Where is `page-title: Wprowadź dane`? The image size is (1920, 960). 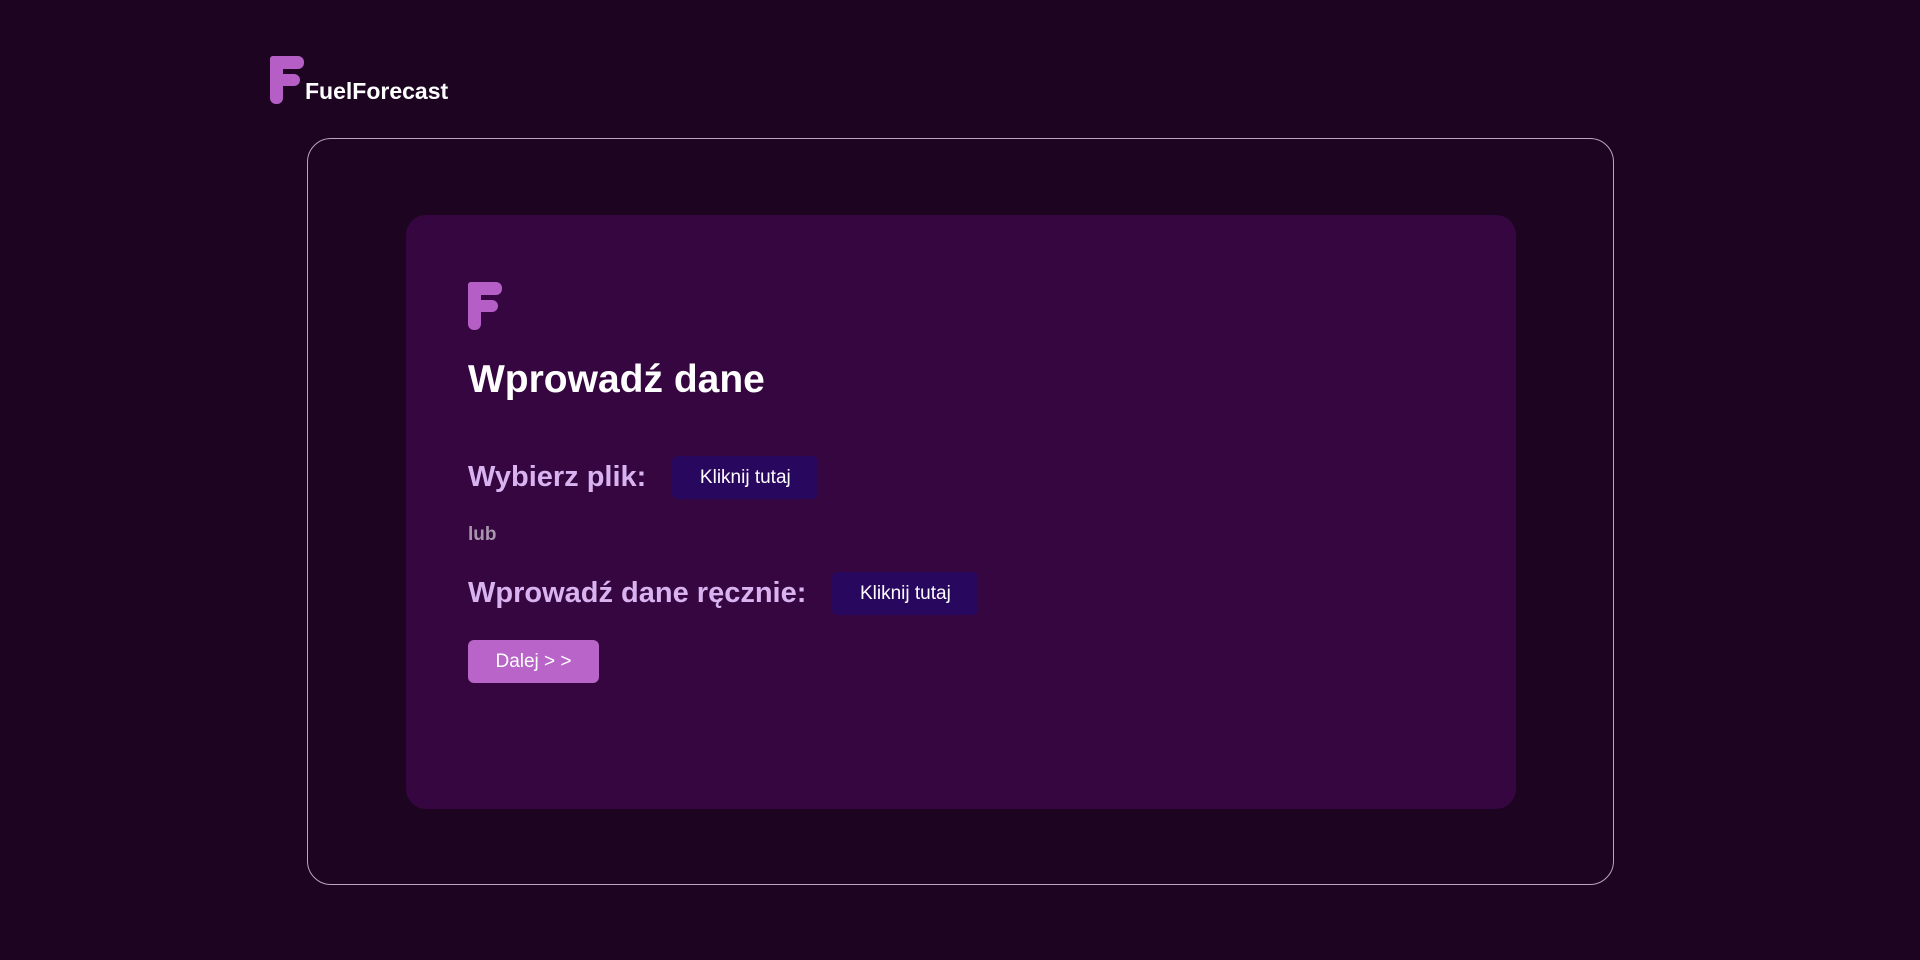 page-title: Wprowadź dane is located at coordinates (616, 379).